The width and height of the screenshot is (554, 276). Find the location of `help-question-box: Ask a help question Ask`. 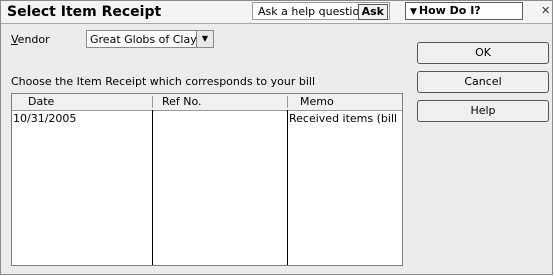

help-question-box: Ask a help question Ask is located at coordinates (321, 11).